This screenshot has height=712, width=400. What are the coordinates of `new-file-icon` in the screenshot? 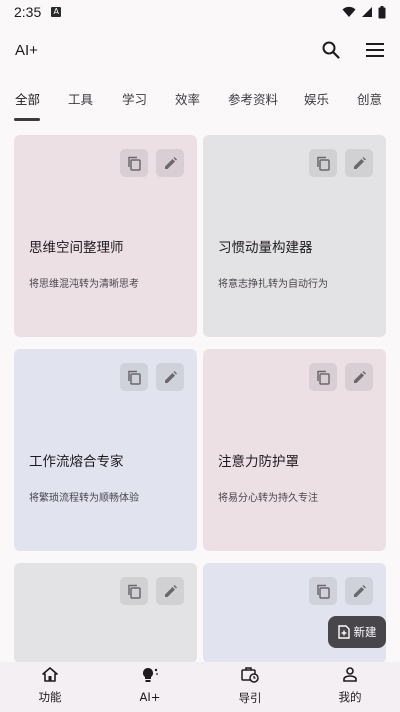 It's located at (343, 632).